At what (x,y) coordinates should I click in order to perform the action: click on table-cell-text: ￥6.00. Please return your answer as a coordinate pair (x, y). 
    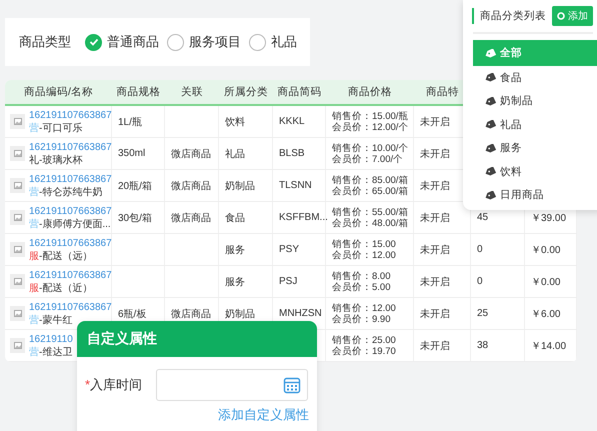
    Looking at the image, I should click on (545, 314).